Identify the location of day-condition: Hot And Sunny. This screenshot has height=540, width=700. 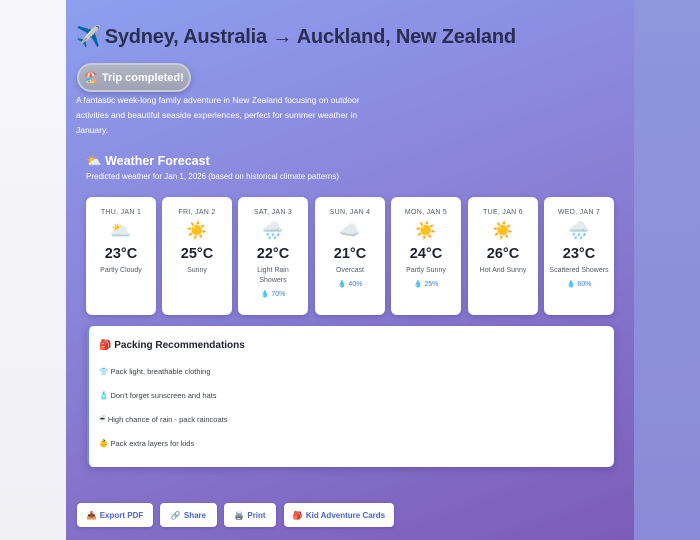
(503, 270).